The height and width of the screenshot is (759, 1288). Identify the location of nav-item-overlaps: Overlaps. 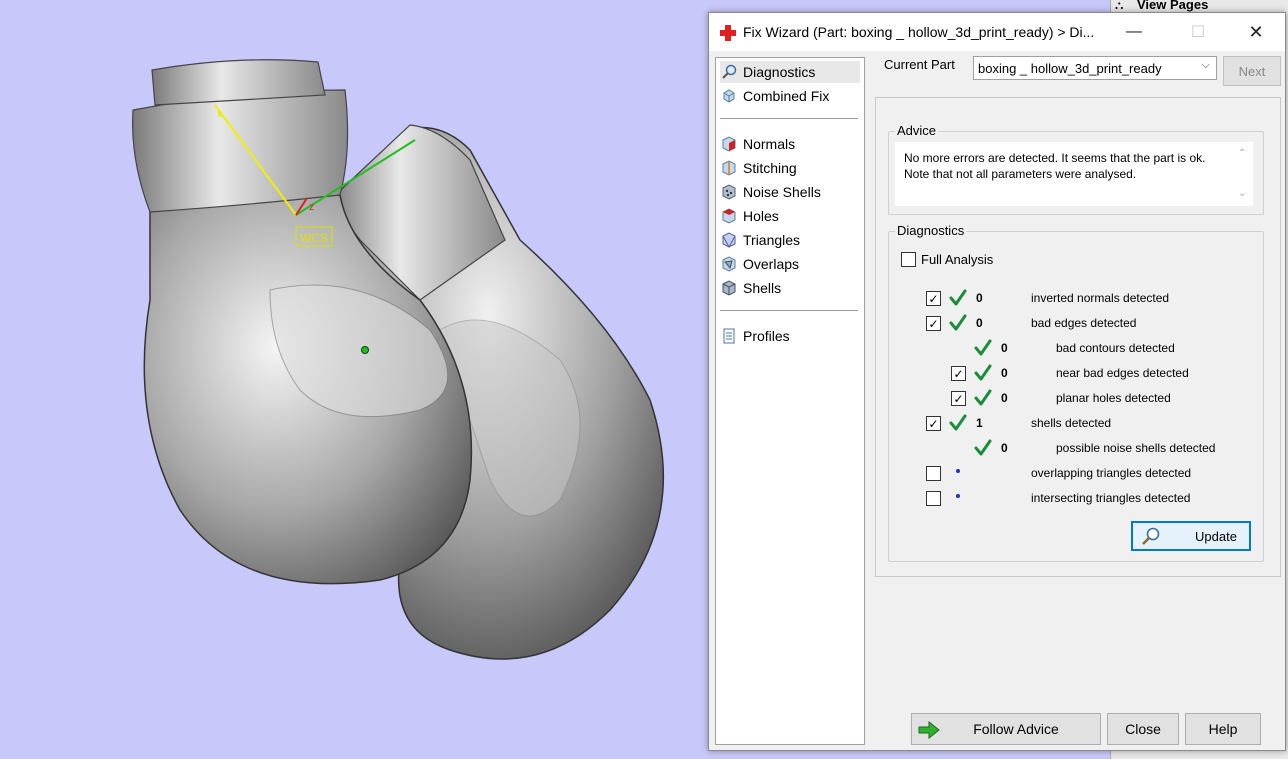
(759, 264).